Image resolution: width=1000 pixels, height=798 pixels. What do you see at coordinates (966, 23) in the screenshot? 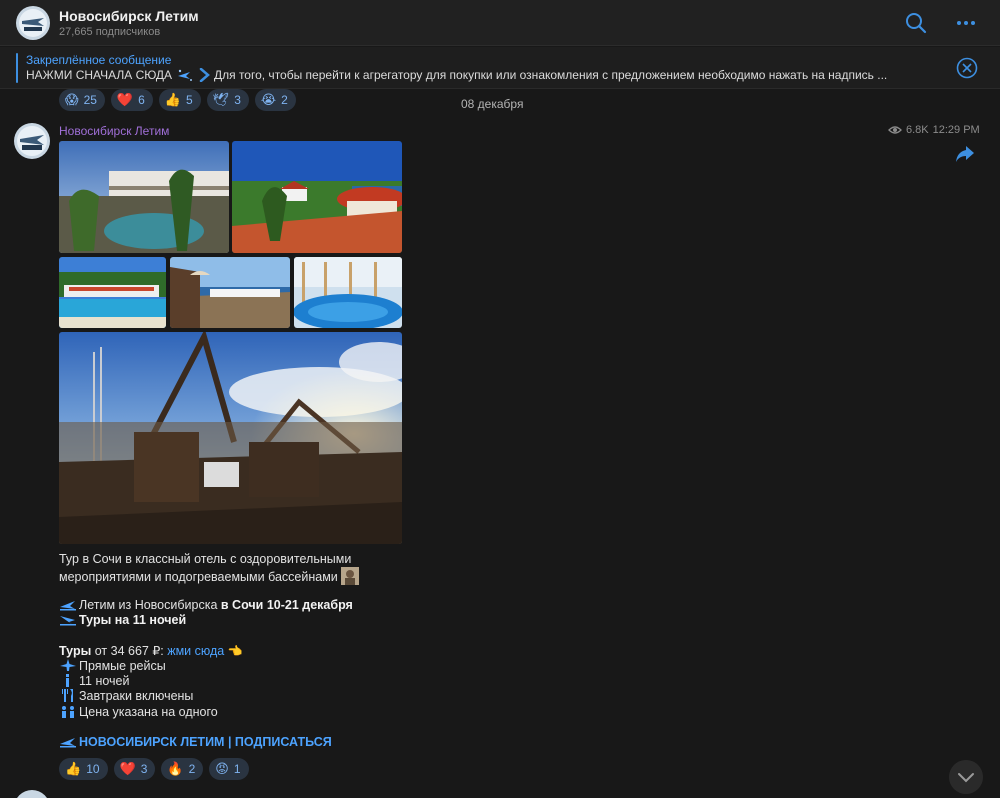
I see `more-options-icon` at bounding box center [966, 23].